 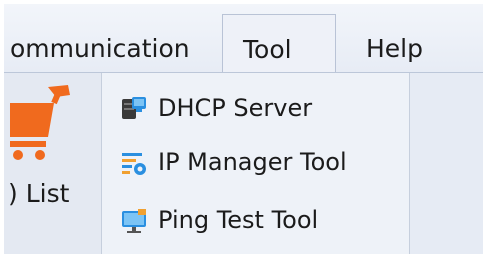 I want to click on menu-item-ip-manager-tool: IP Manager Tool, so click(x=261, y=163).